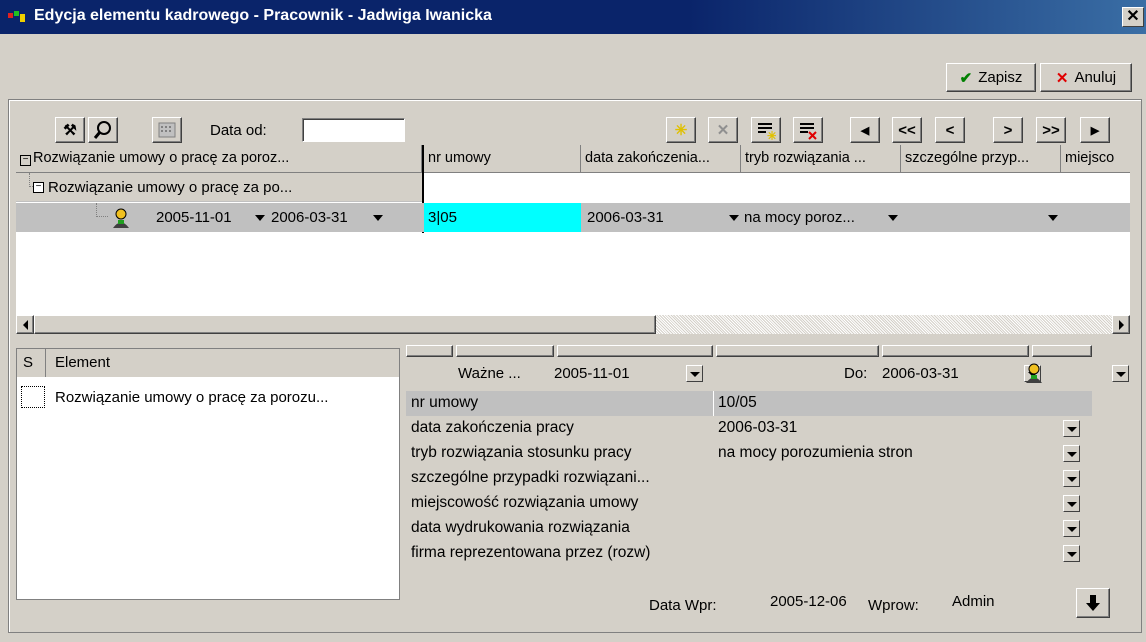 The height and width of the screenshot is (642, 1146). Describe the element at coordinates (1095, 159) in the screenshot. I see `col-header-miejsco: miejsco` at that location.